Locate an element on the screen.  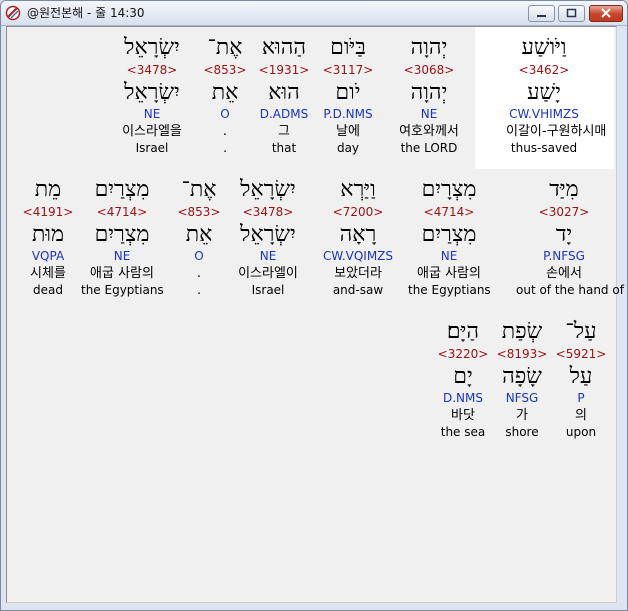
word-line3-2: הַיָּם׃ <3220> יָם D.NMS 바닷 the sea is located at coordinates (463, 379).